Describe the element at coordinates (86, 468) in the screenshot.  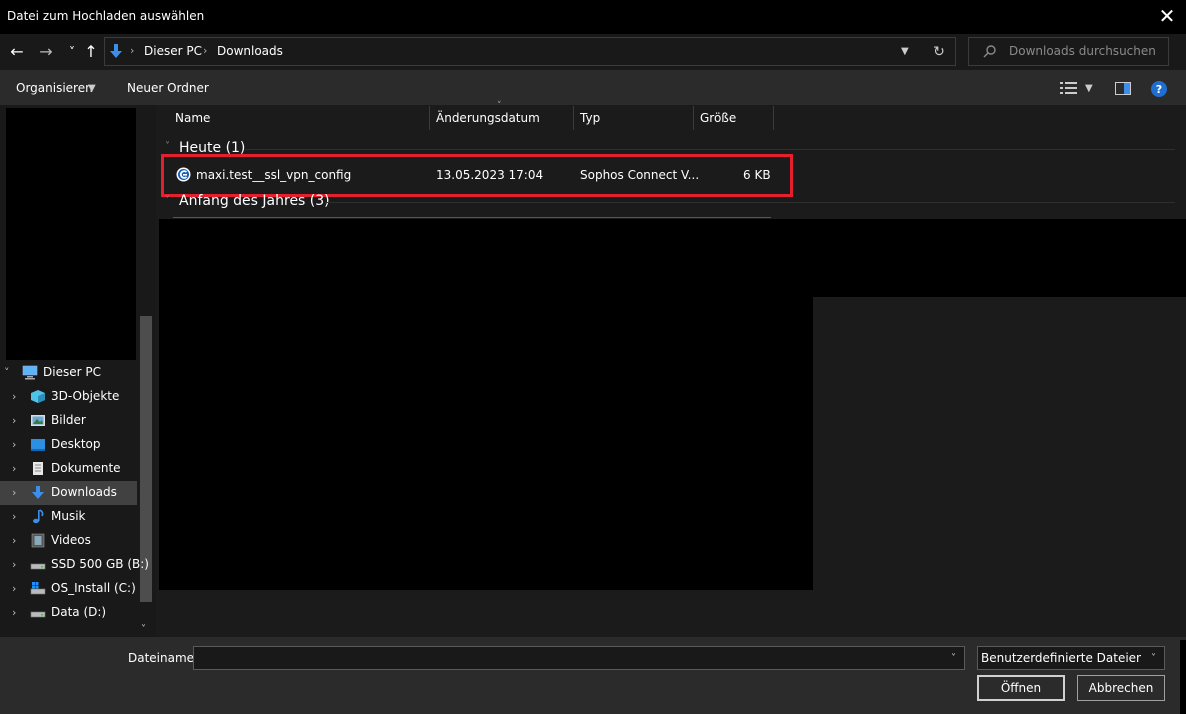
I see `sidebar-item-label: Dokumente` at that location.